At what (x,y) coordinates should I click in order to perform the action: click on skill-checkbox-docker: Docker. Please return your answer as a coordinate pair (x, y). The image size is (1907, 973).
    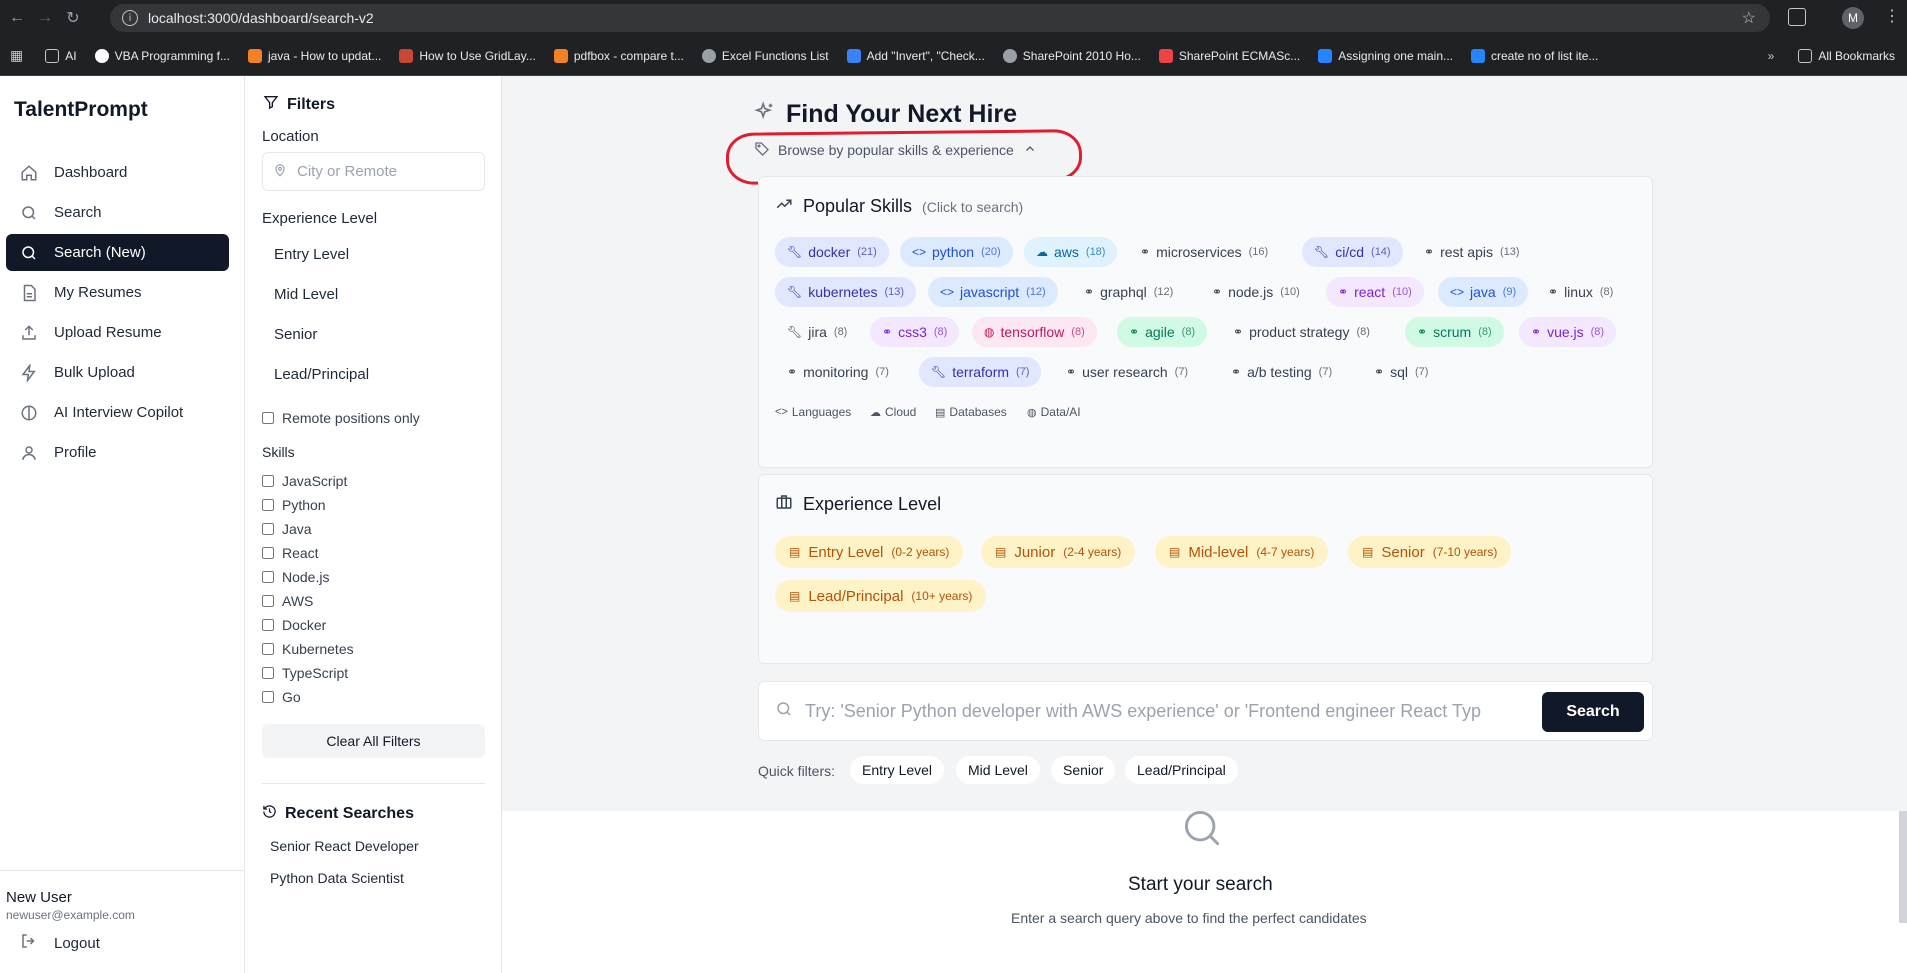
    Looking at the image, I should click on (294, 625).